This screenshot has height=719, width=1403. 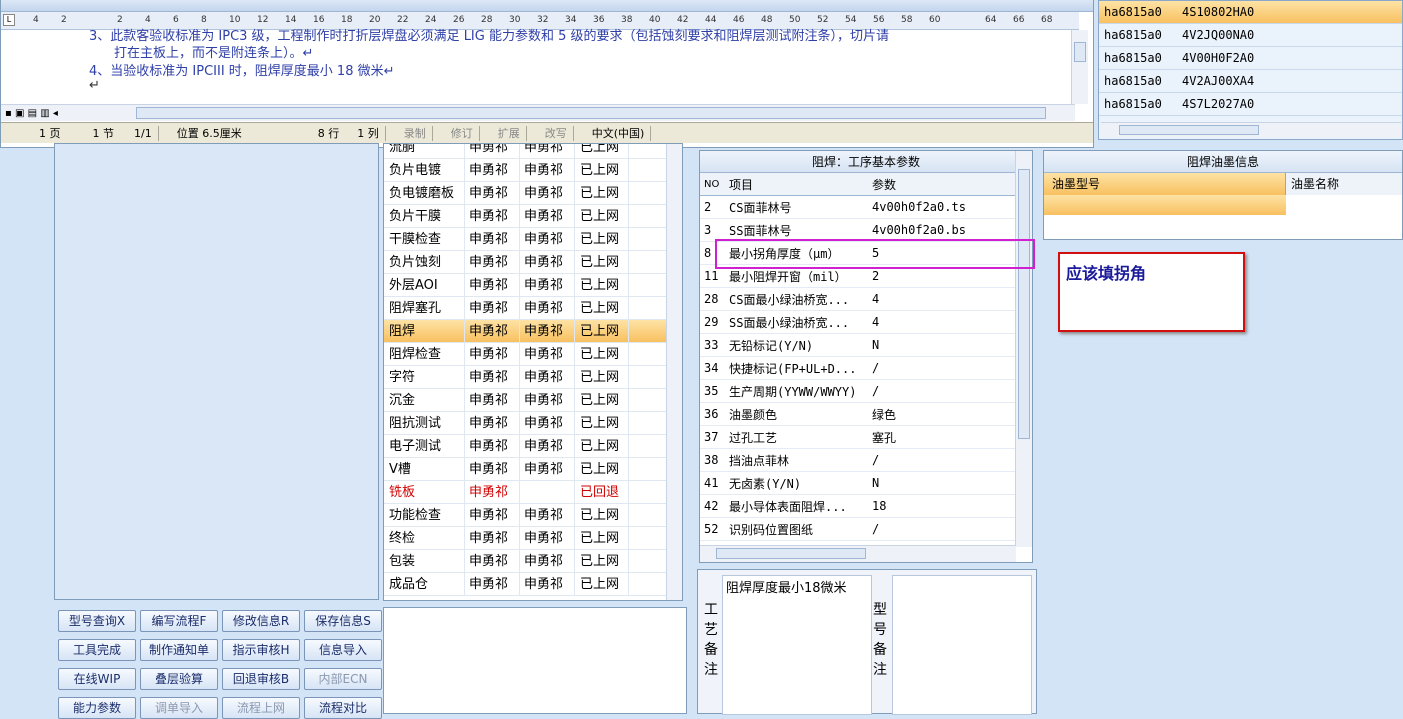 I want to click on doc-vertical-scrollbar, so click(x=1079, y=67).